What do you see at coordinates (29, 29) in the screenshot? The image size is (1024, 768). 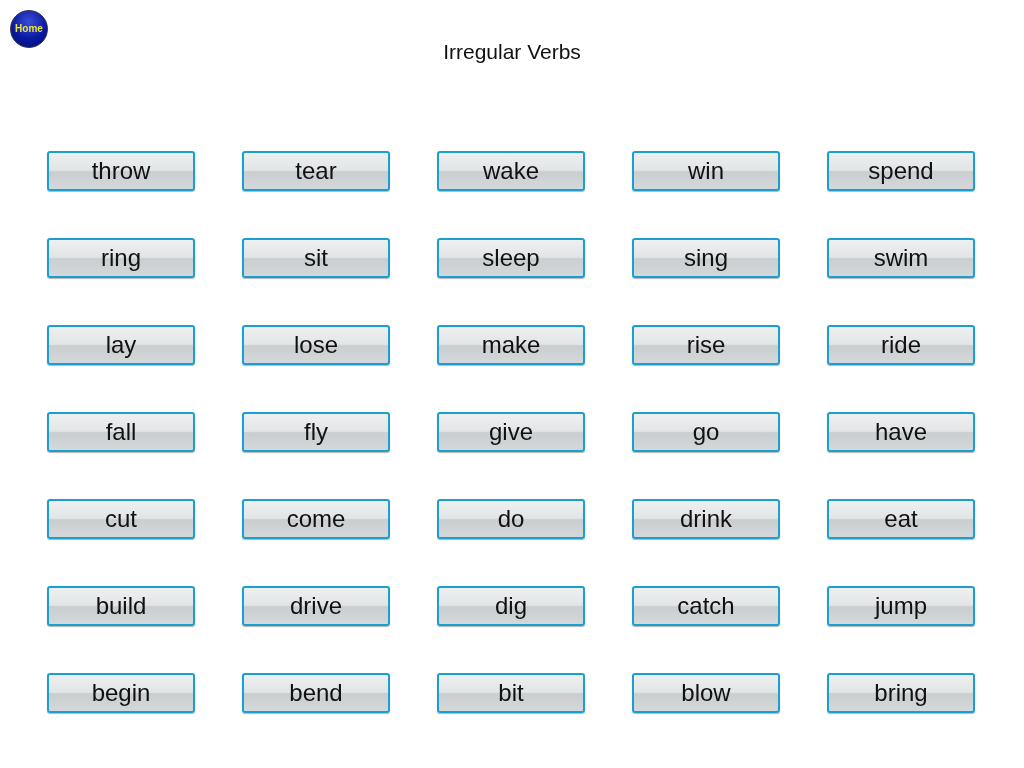 I see `home-button: Home` at bounding box center [29, 29].